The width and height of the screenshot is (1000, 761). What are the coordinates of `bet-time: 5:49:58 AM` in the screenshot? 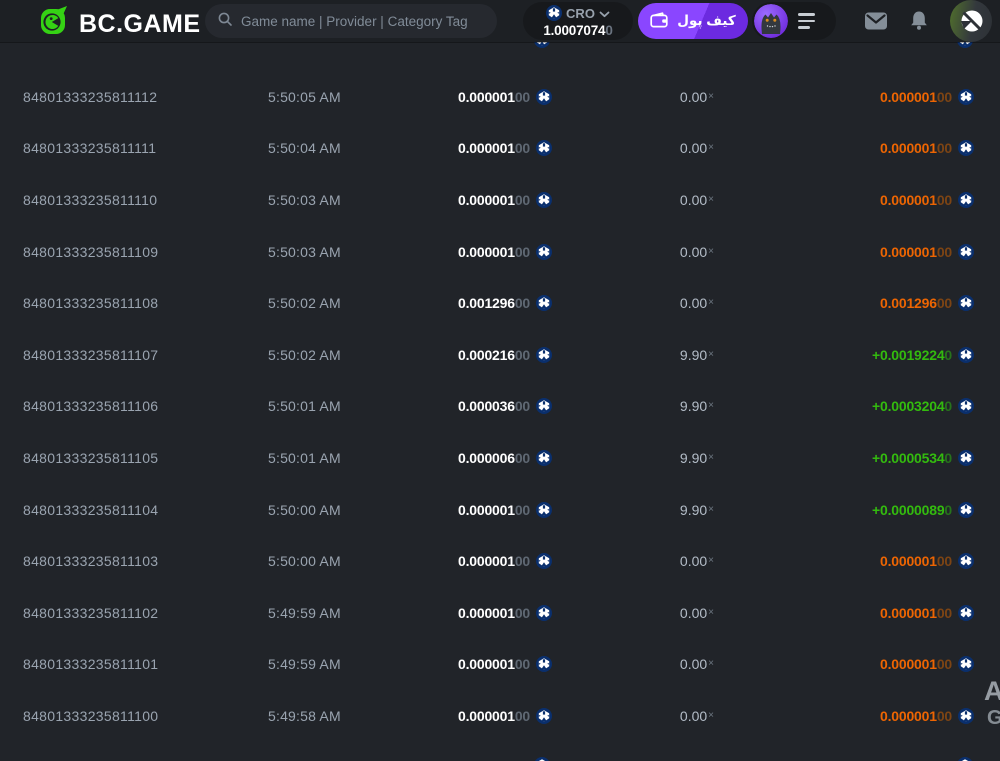 It's located at (304, 715).